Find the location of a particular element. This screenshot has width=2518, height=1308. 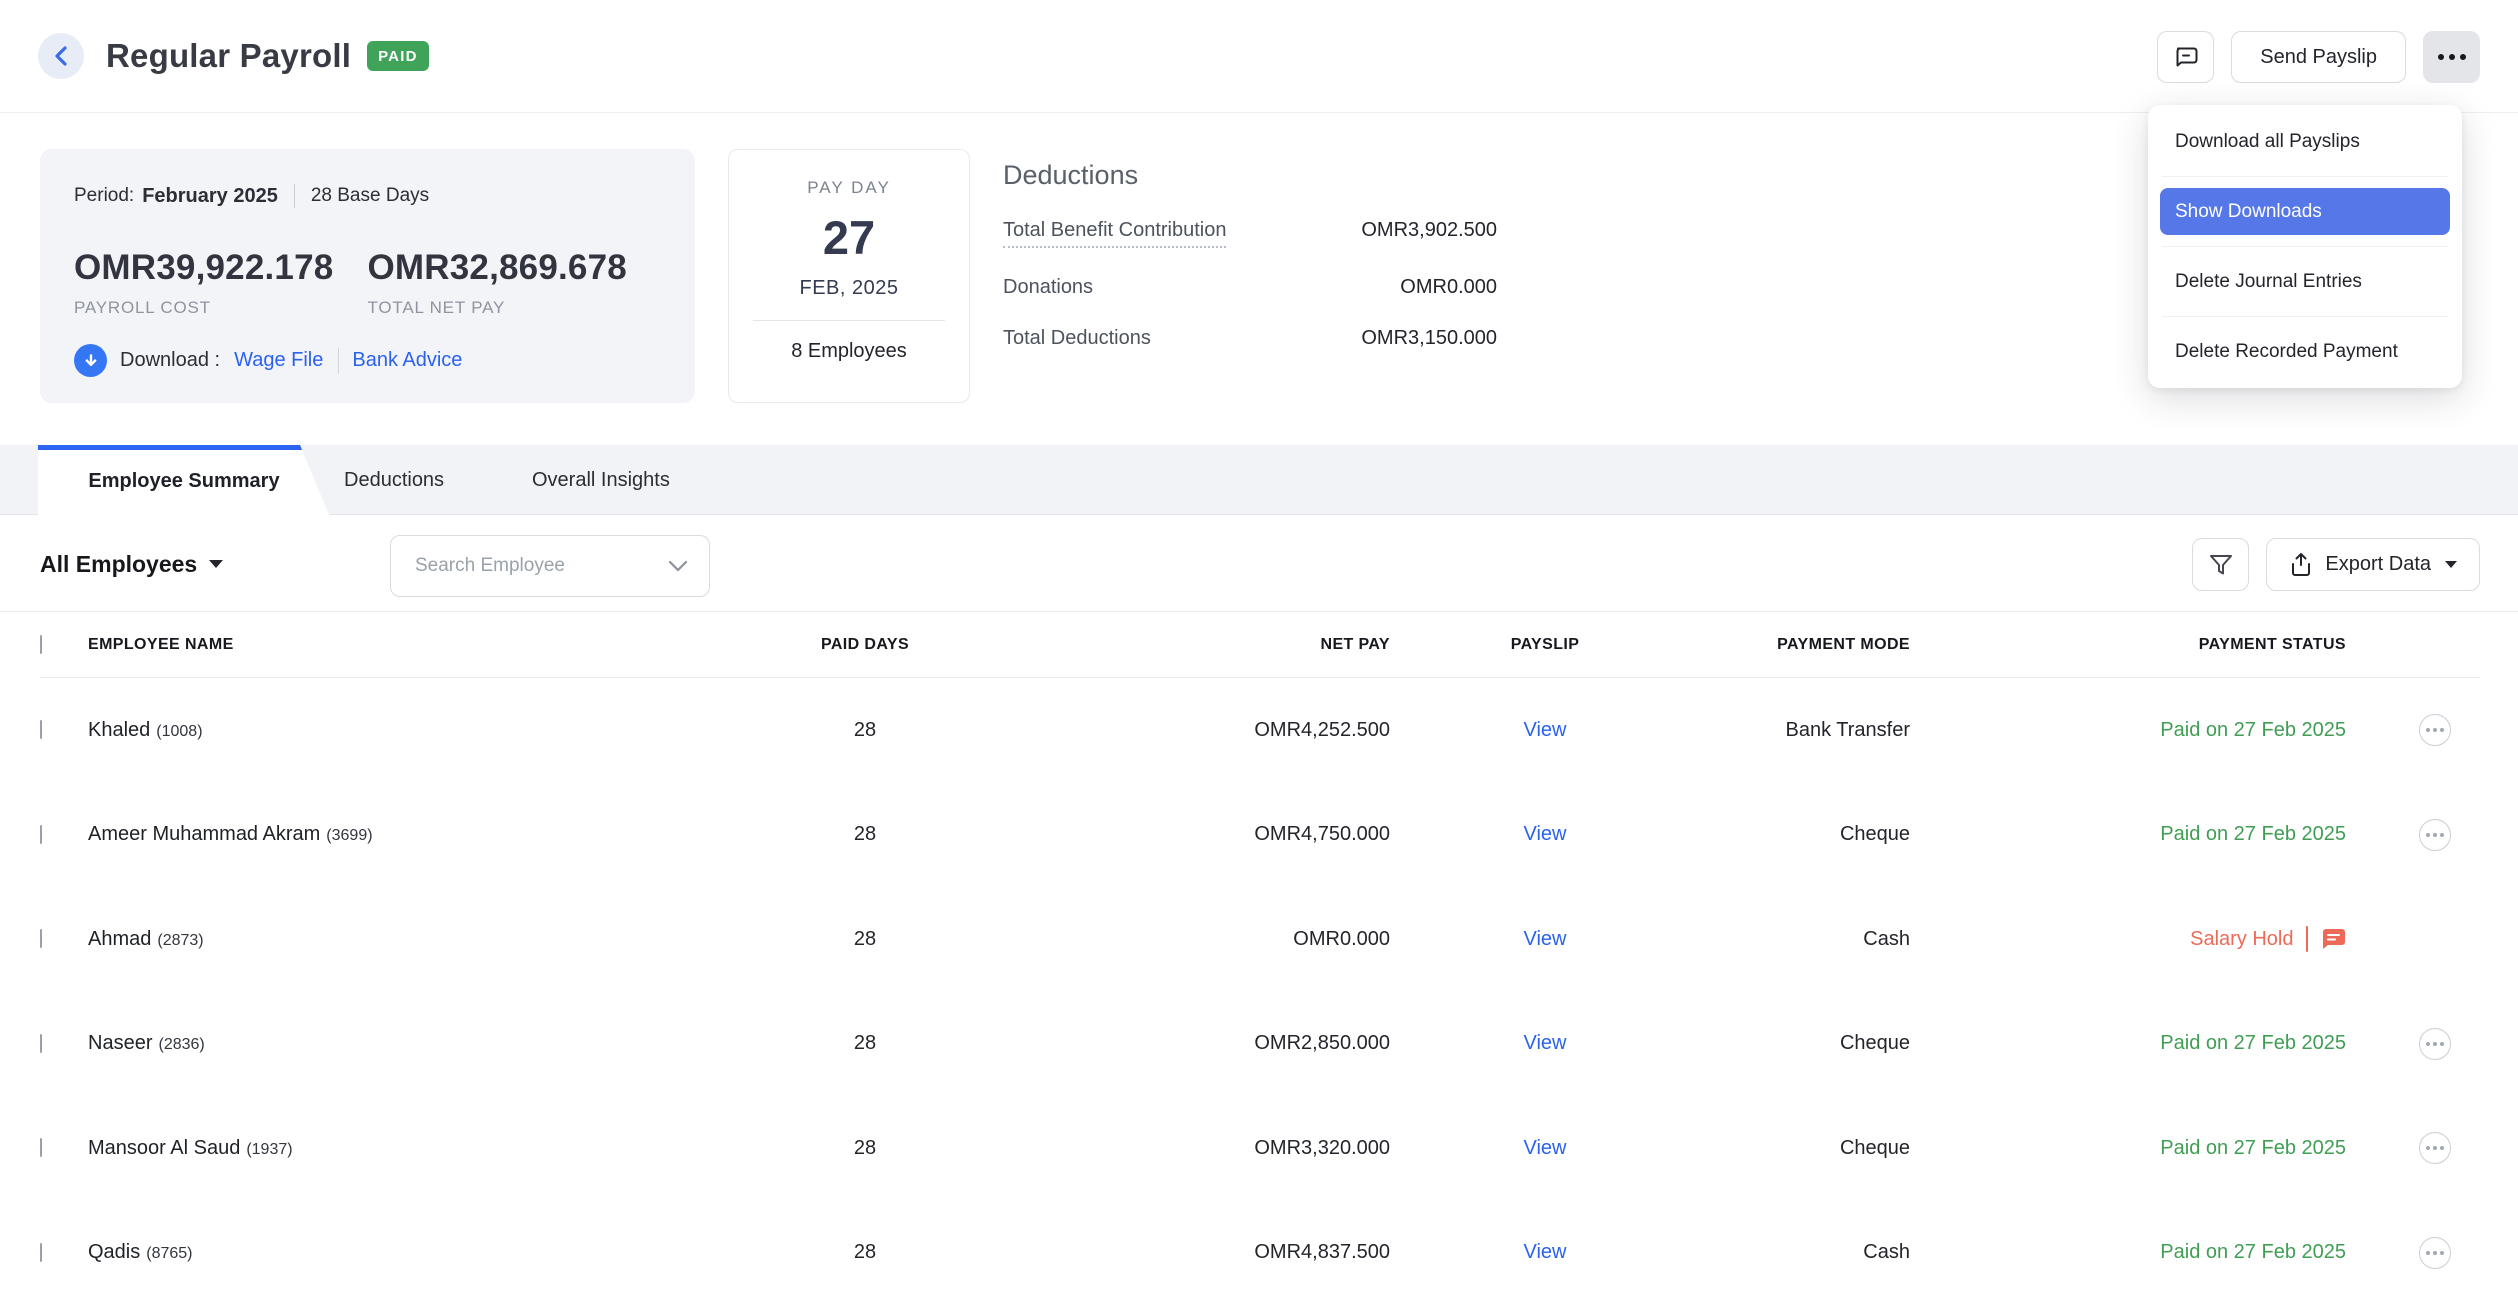

download-label: Download : is located at coordinates (170, 360).